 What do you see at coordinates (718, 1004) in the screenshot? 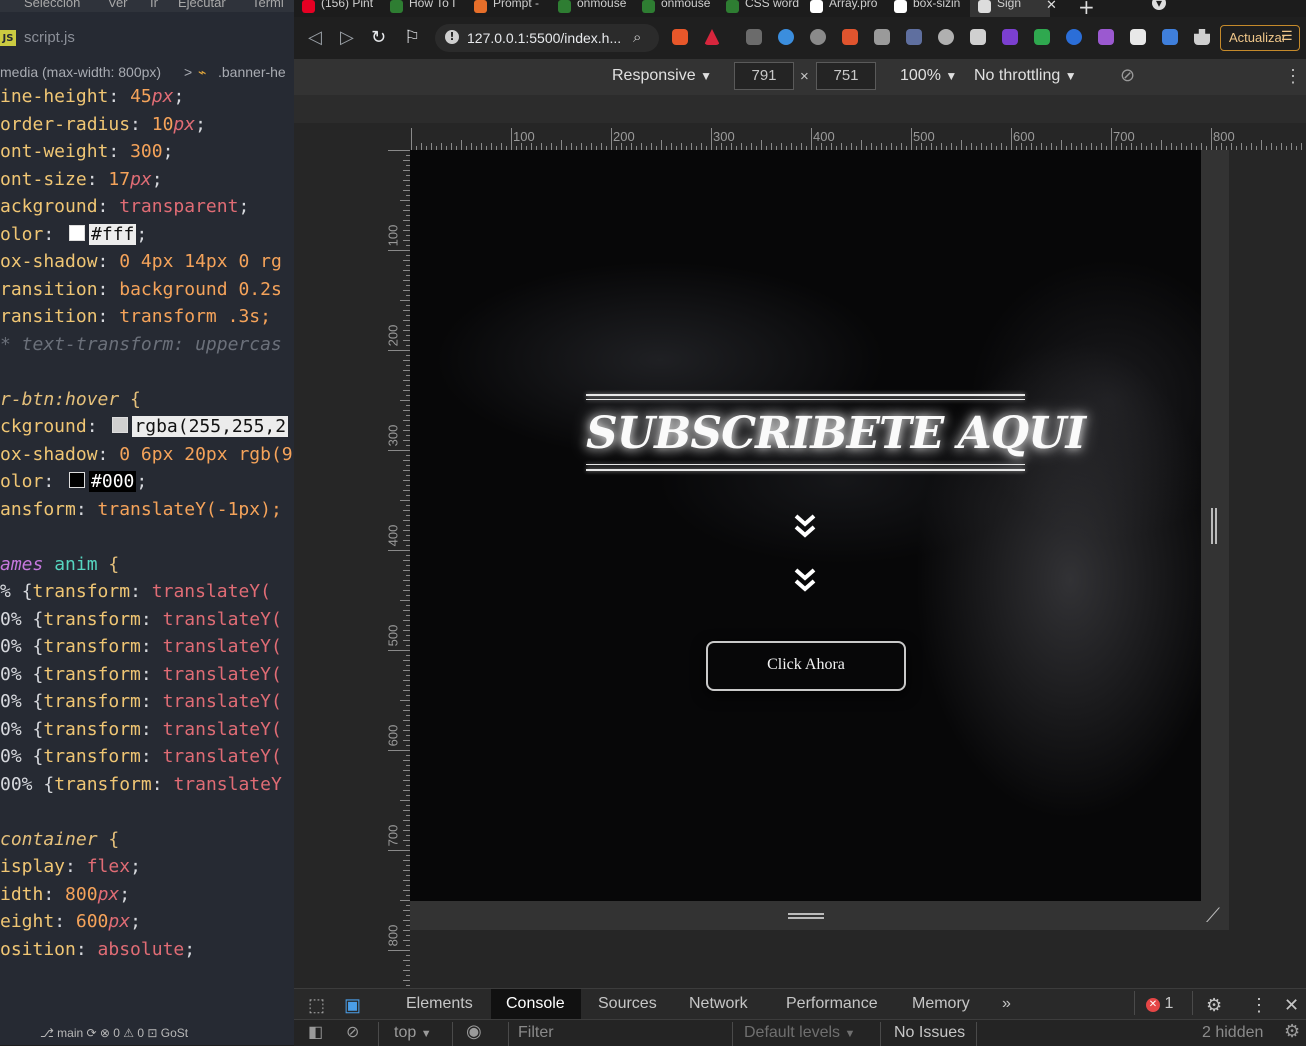
I see `tab-network: Network` at bounding box center [718, 1004].